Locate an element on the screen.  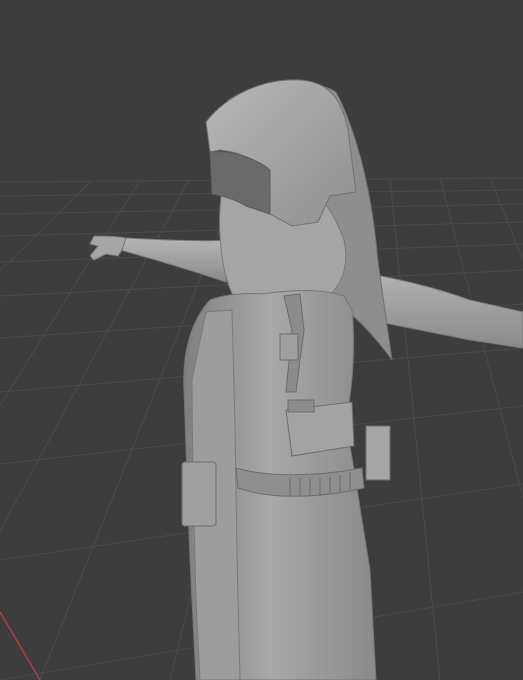
hip-pouch is located at coordinates (199, 494).